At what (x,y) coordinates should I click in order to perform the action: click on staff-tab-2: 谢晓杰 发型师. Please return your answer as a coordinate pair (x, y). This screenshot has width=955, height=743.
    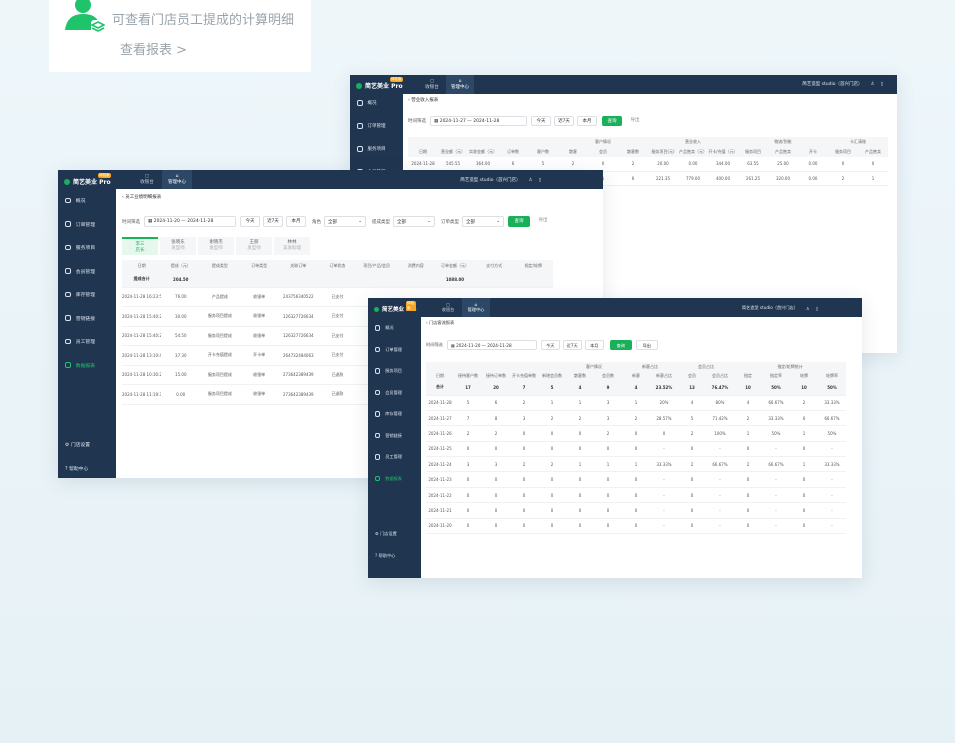
    Looking at the image, I should click on (216, 246).